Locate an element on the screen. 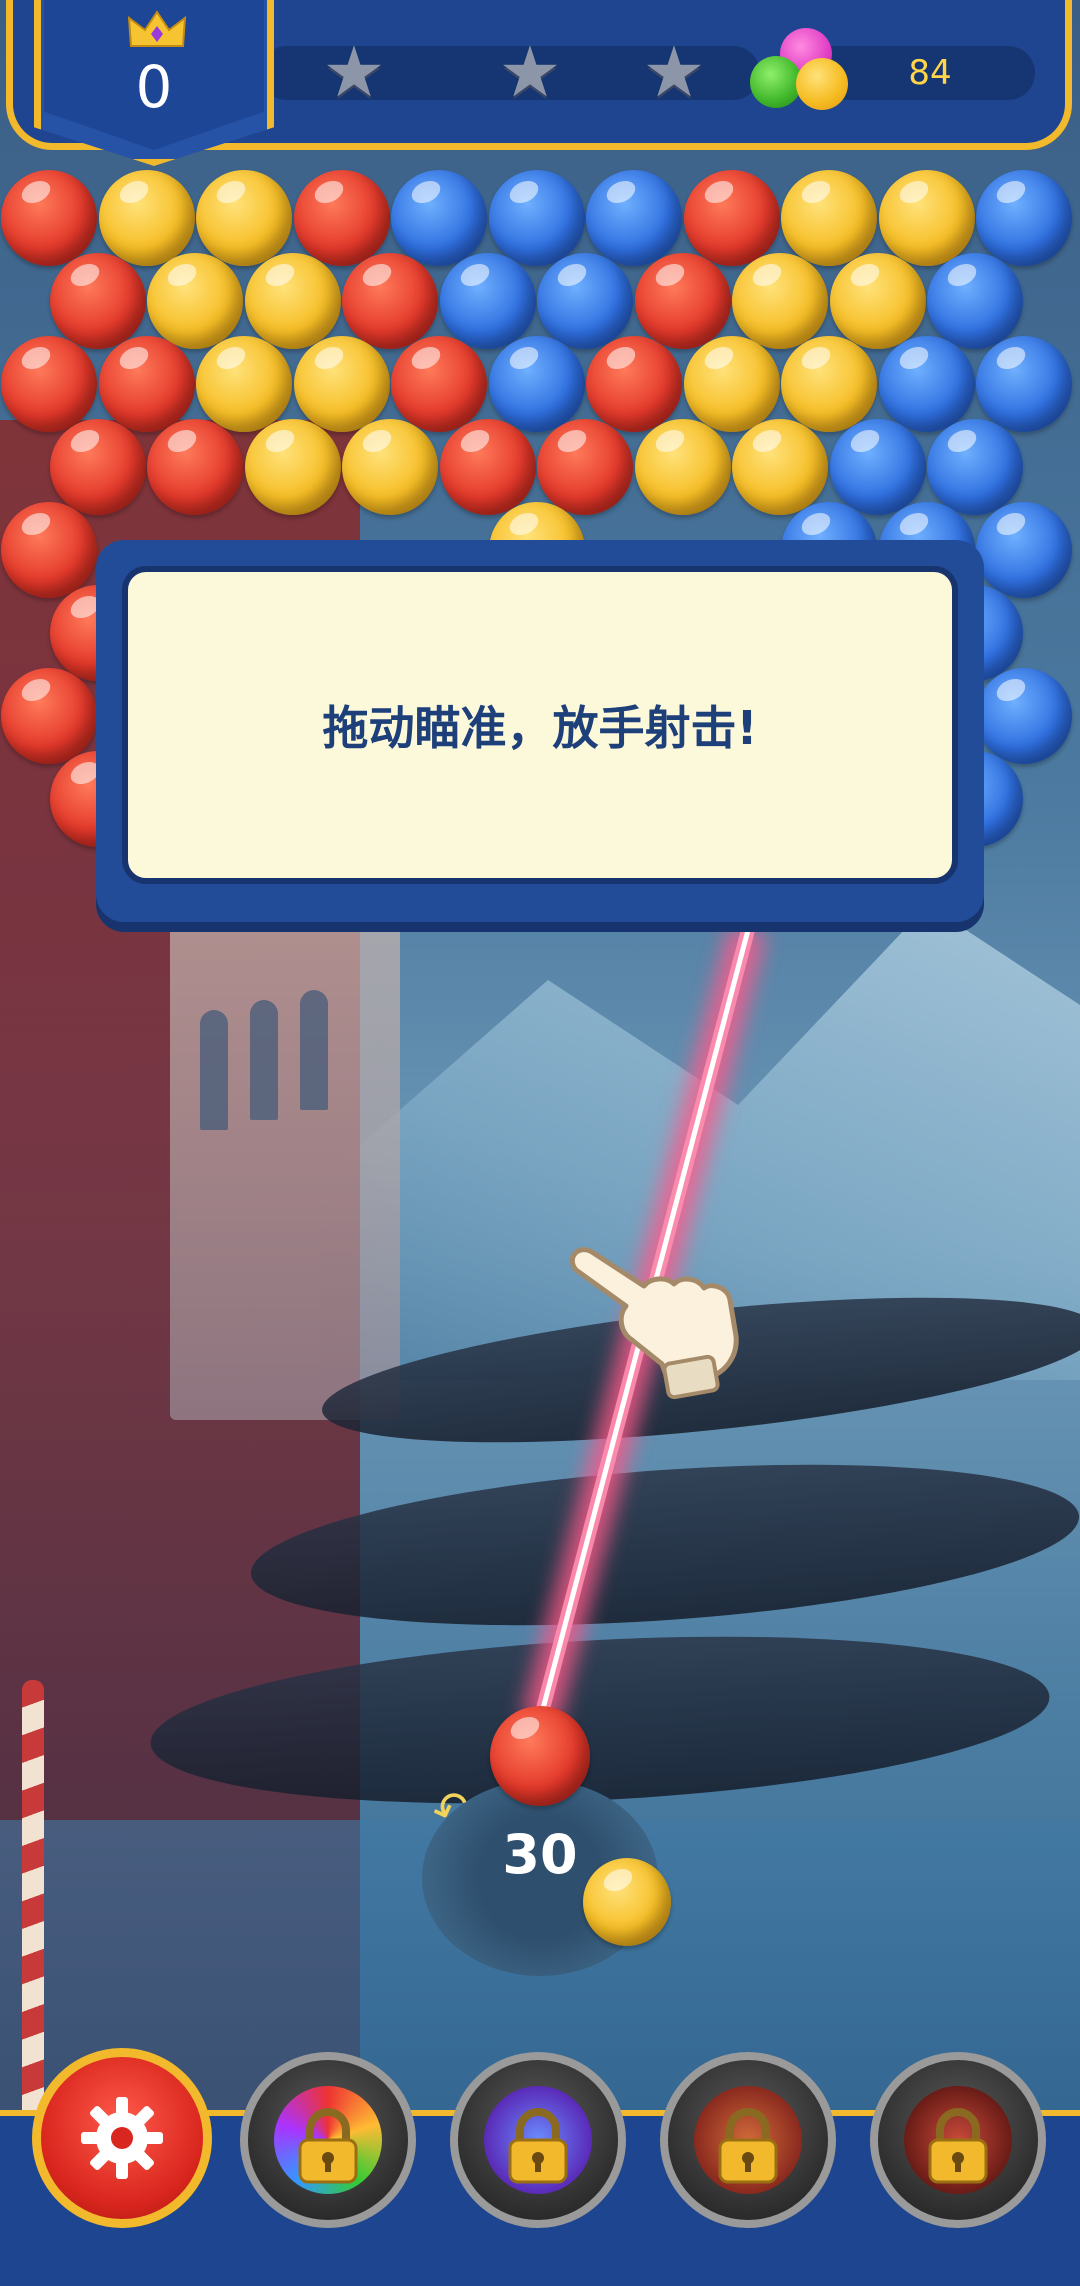  rainbow-booster-button is located at coordinates (328, 2140).